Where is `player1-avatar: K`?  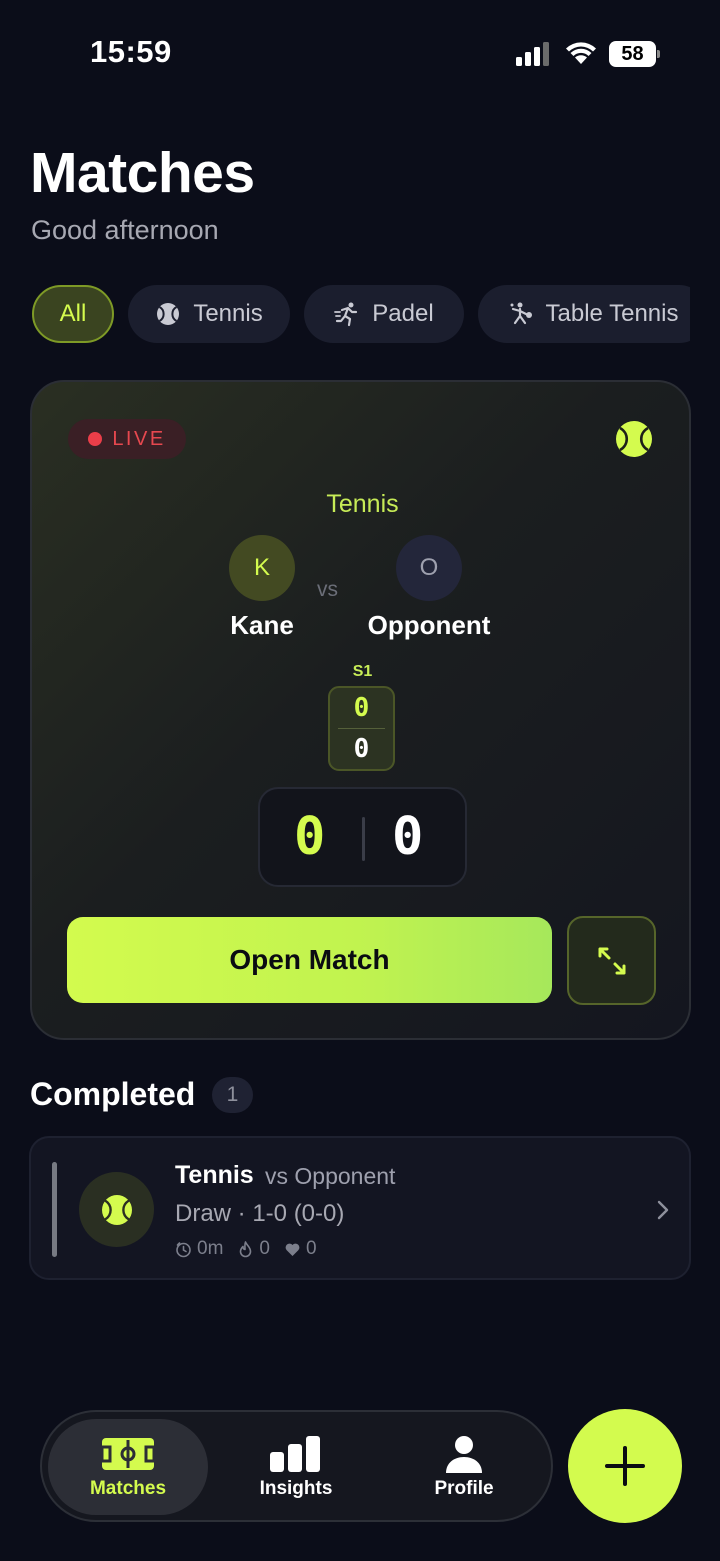
player1-avatar: K is located at coordinates (262, 568).